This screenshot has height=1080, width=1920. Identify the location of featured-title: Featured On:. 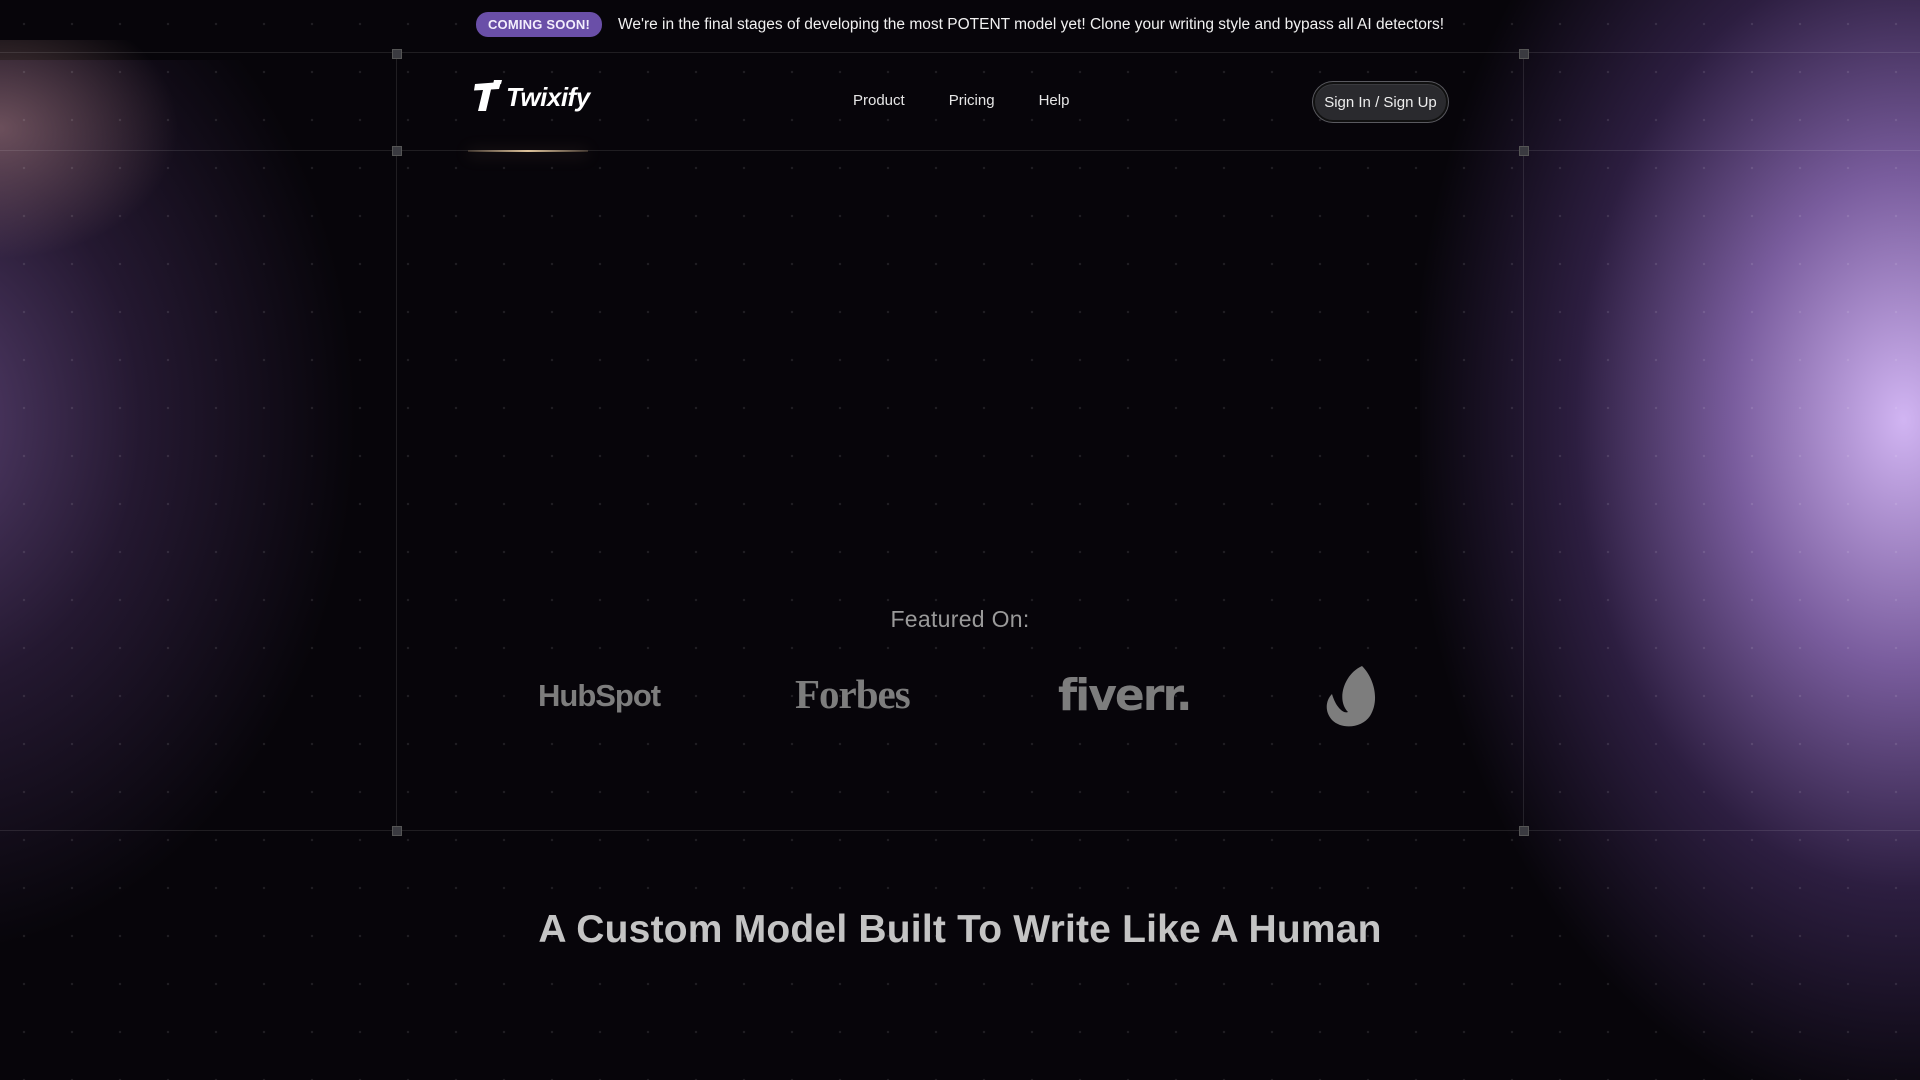
(960, 619).